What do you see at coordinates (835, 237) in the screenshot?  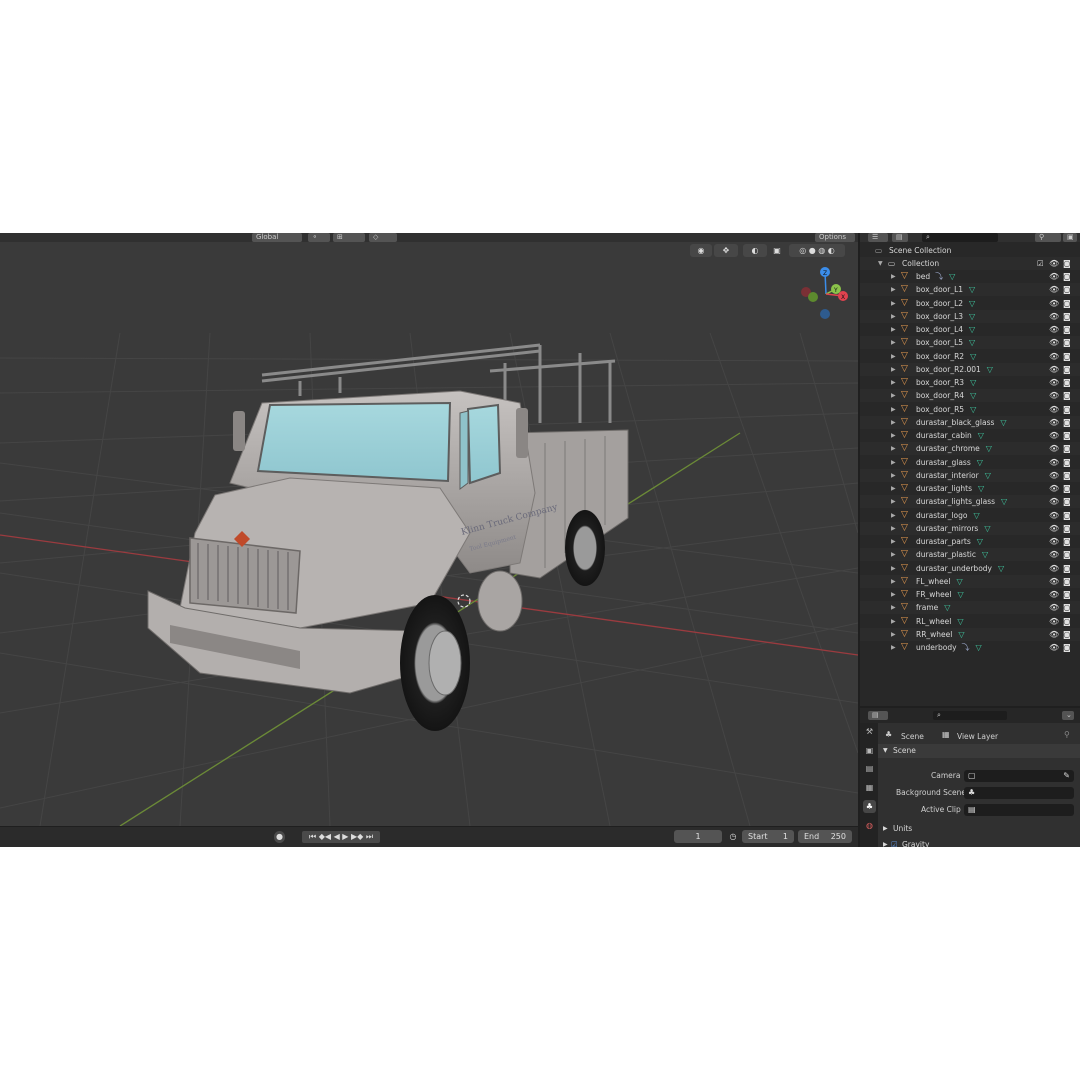 I see `options-dropdown: Options` at bounding box center [835, 237].